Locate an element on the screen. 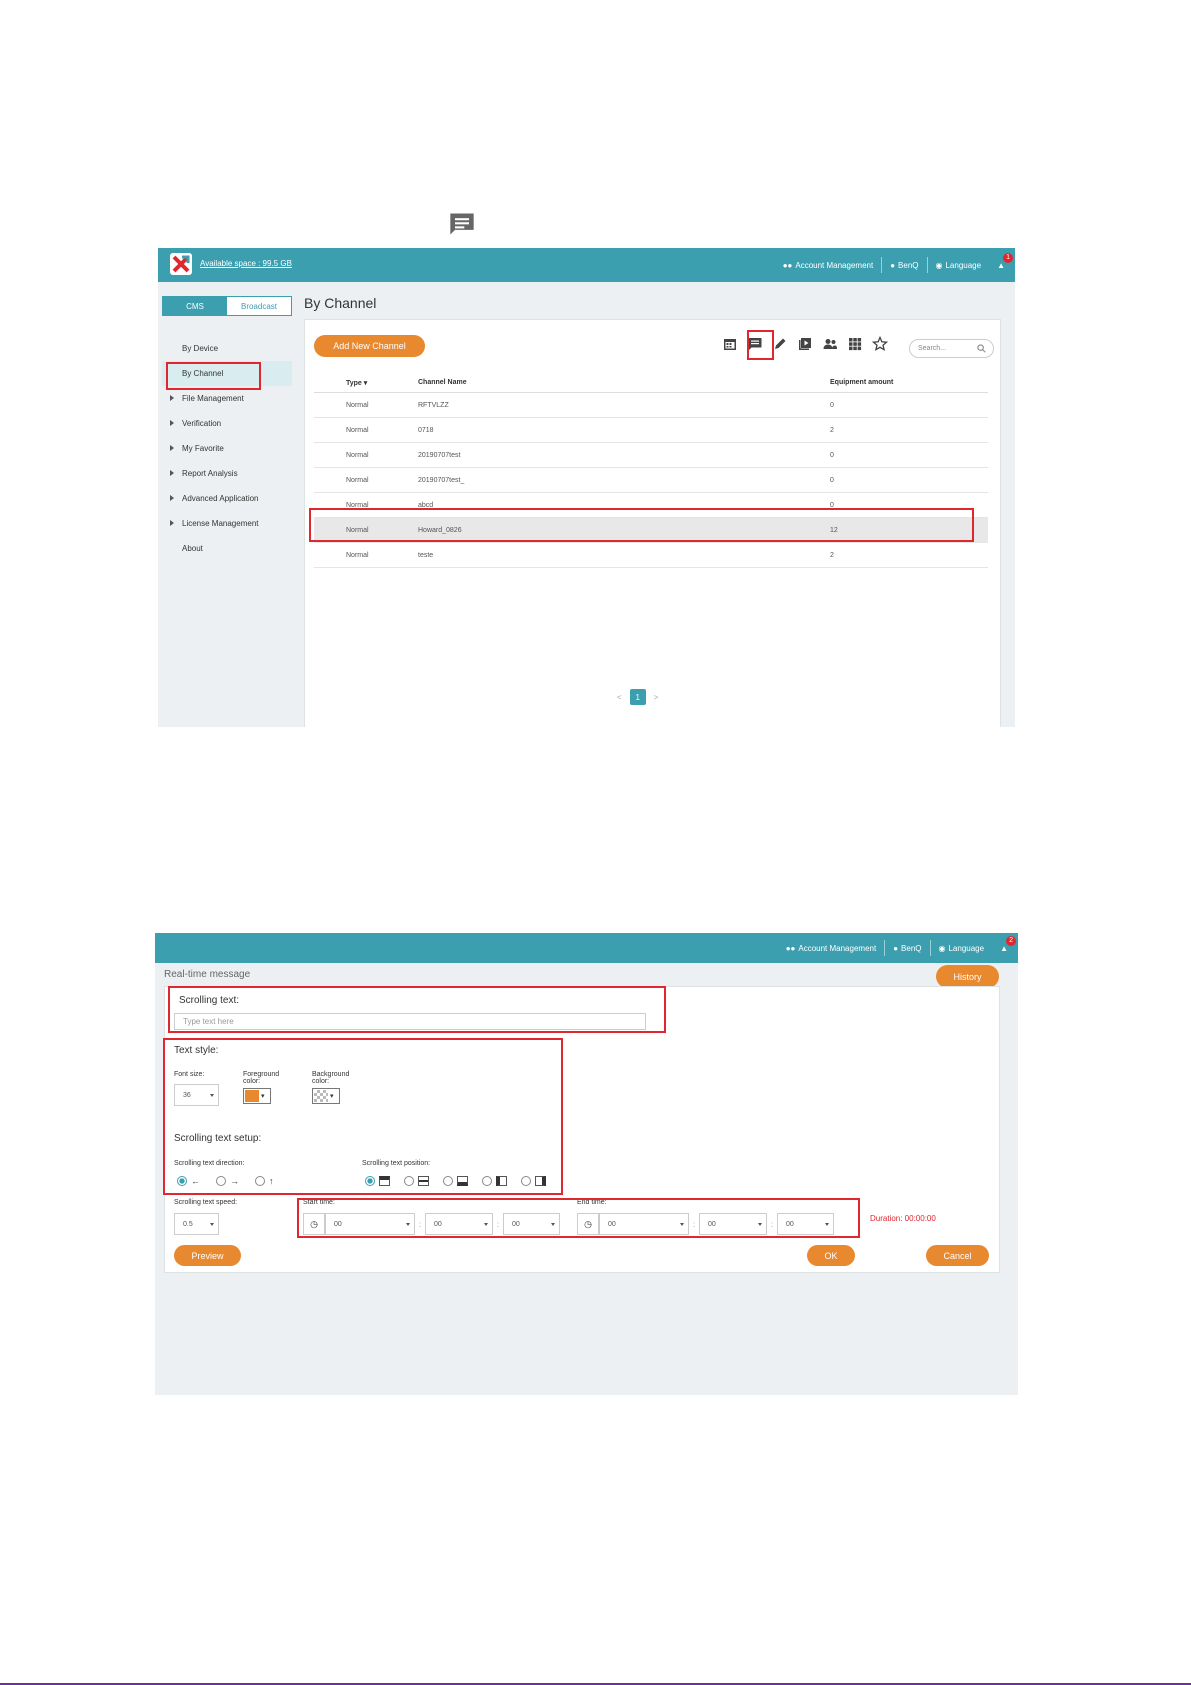 This screenshot has height=1685, width=1191. sidebar-item-label: Advanced Application is located at coordinates (220, 498).